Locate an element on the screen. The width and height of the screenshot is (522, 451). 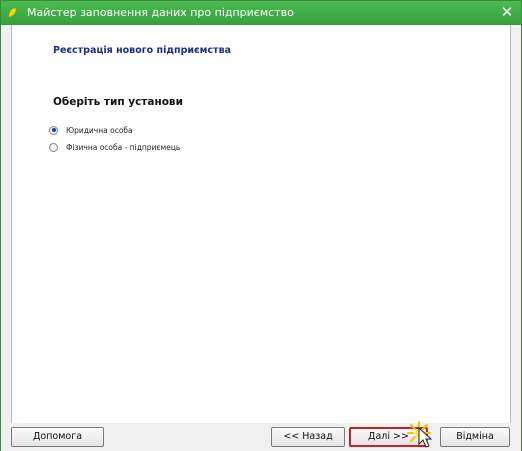
option-individual-entrepreneur: Фізична особа - підприємець is located at coordinates (114, 147).